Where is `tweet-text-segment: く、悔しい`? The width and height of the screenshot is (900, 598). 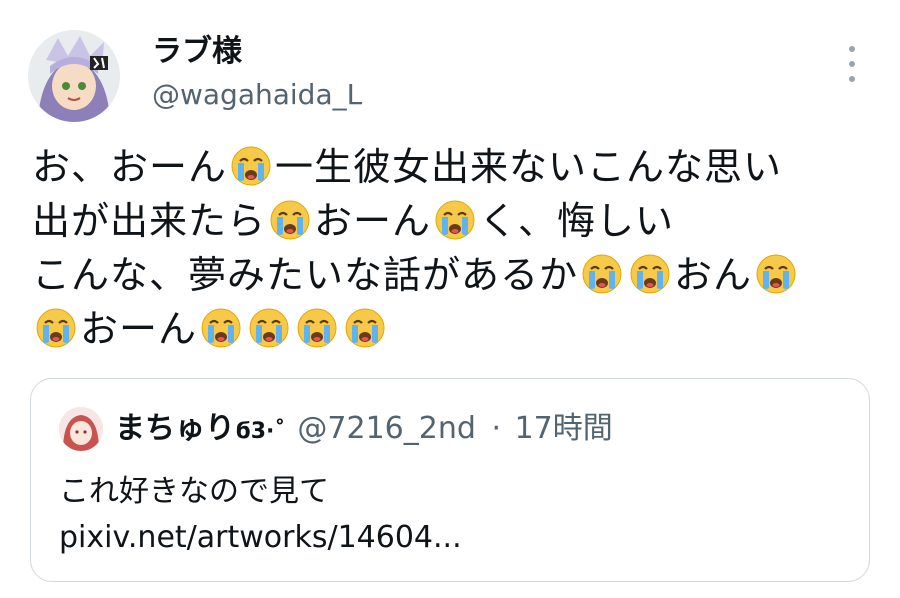 tweet-text-segment: く、悔しい is located at coordinates (577, 221).